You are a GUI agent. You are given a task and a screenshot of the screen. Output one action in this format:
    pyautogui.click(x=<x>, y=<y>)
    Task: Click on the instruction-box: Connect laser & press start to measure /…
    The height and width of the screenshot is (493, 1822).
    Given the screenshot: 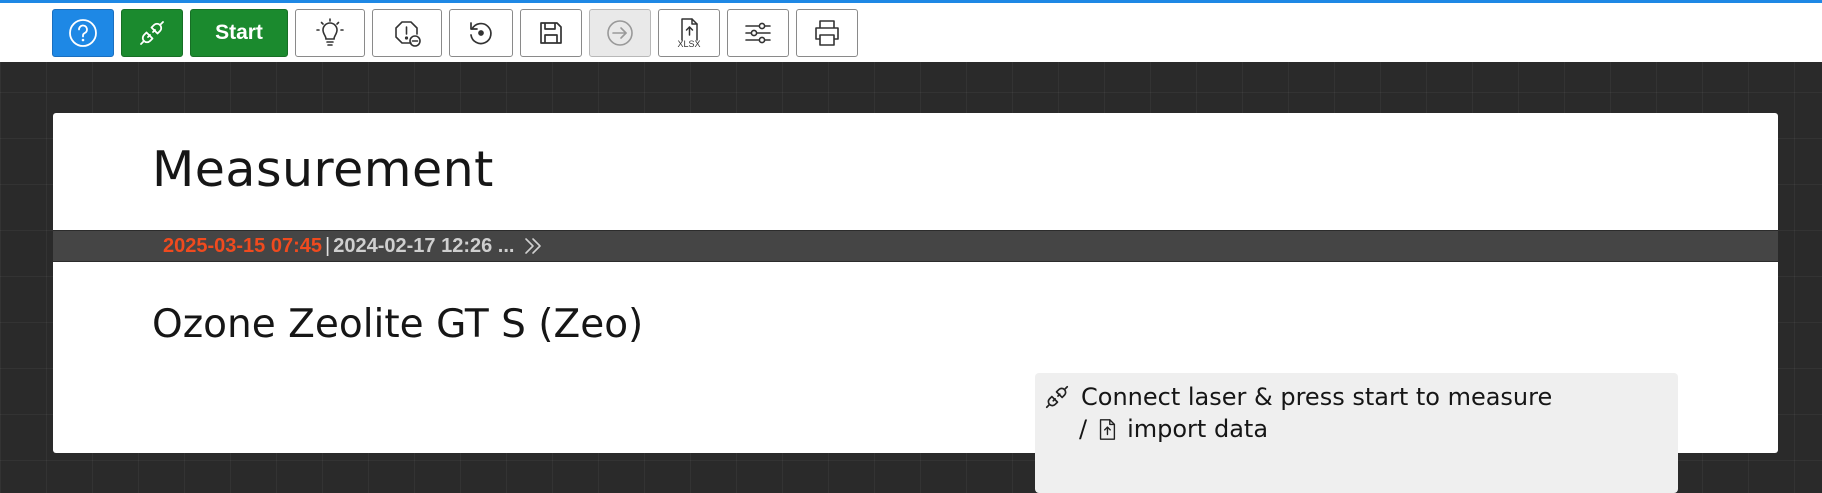 What is the action you would take?
    pyautogui.click(x=1356, y=433)
    